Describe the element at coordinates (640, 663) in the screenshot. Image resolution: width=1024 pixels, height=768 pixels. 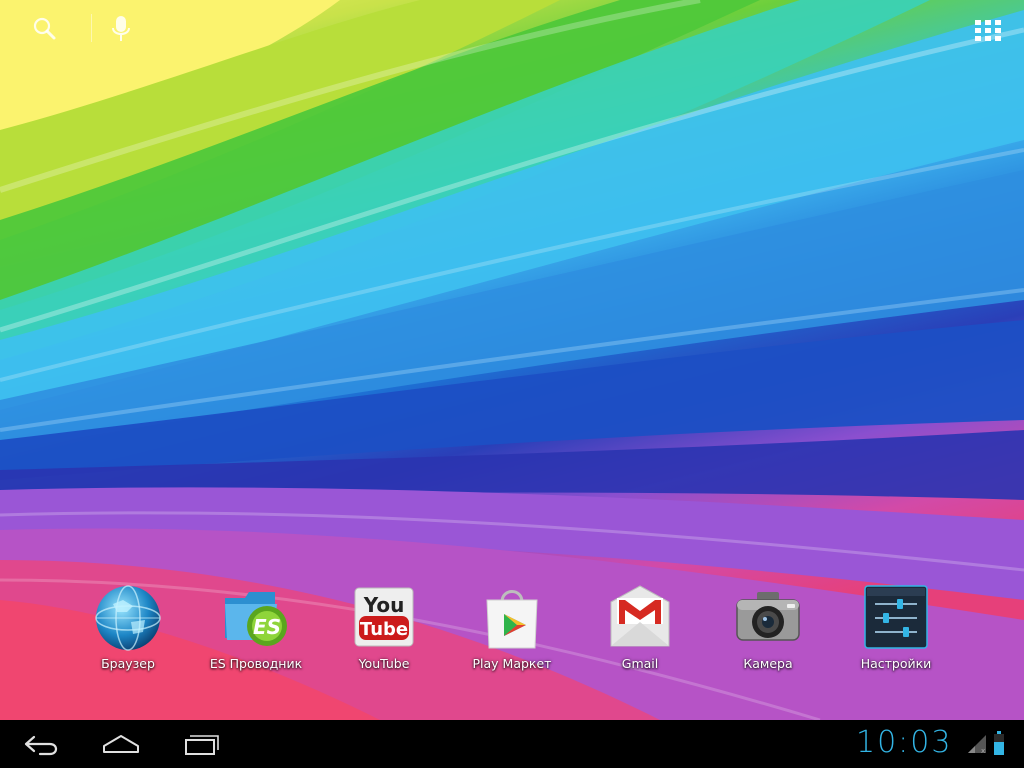
I see `app-label: Gmail` at that location.